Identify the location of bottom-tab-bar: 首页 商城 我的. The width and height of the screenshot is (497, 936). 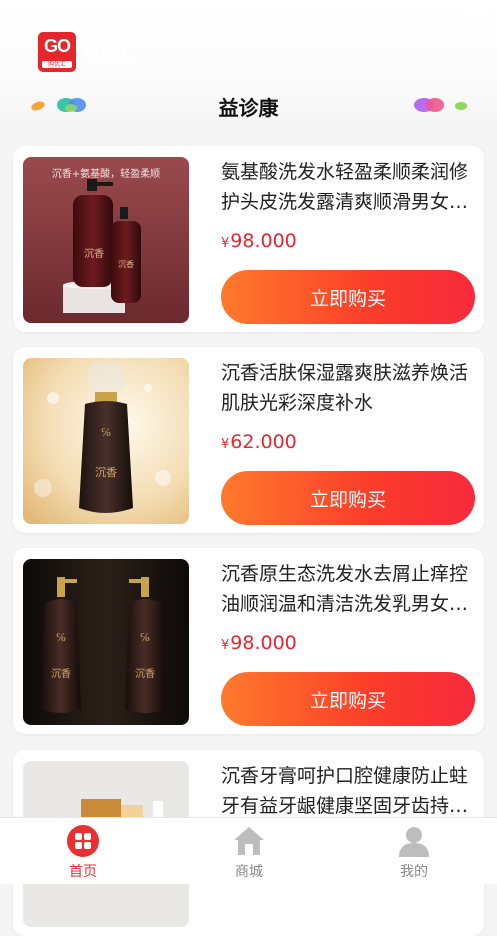
(248, 850).